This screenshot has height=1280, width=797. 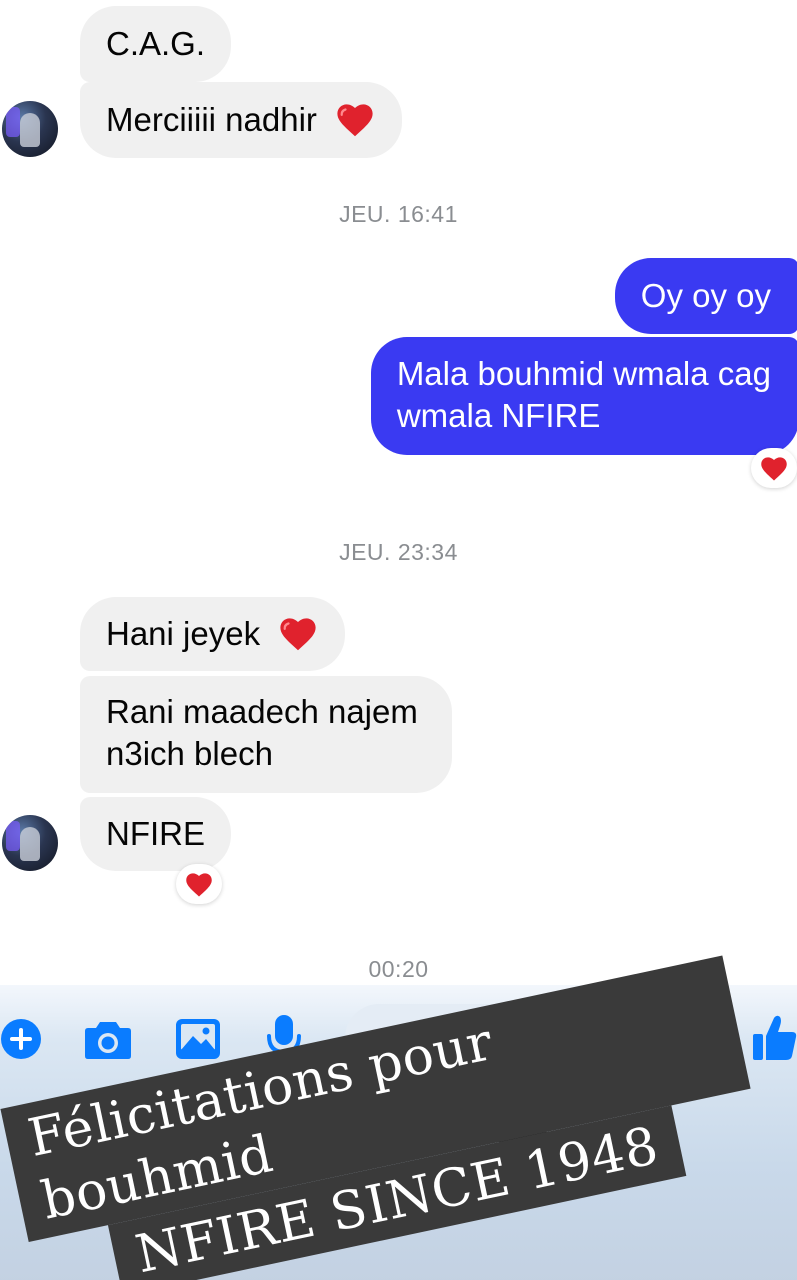 I want to click on gallery-button, so click(x=198, y=1041).